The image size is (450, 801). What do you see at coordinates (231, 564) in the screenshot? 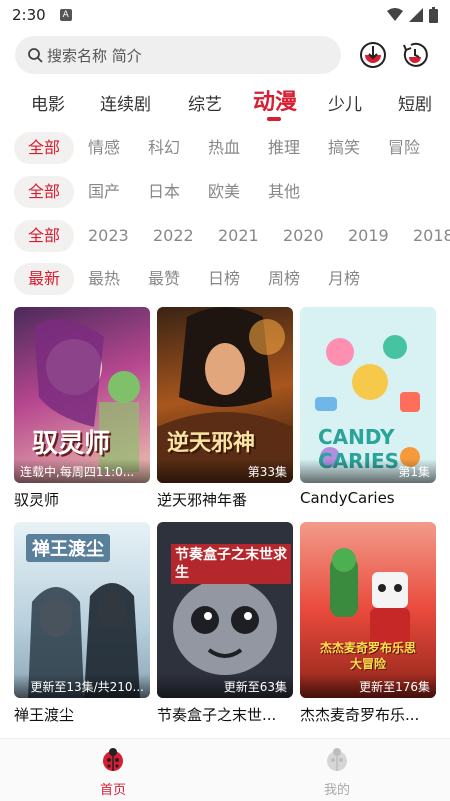
I see `poster-title-art: 节奏盒子之末世求生` at bounding box center [231, 564].